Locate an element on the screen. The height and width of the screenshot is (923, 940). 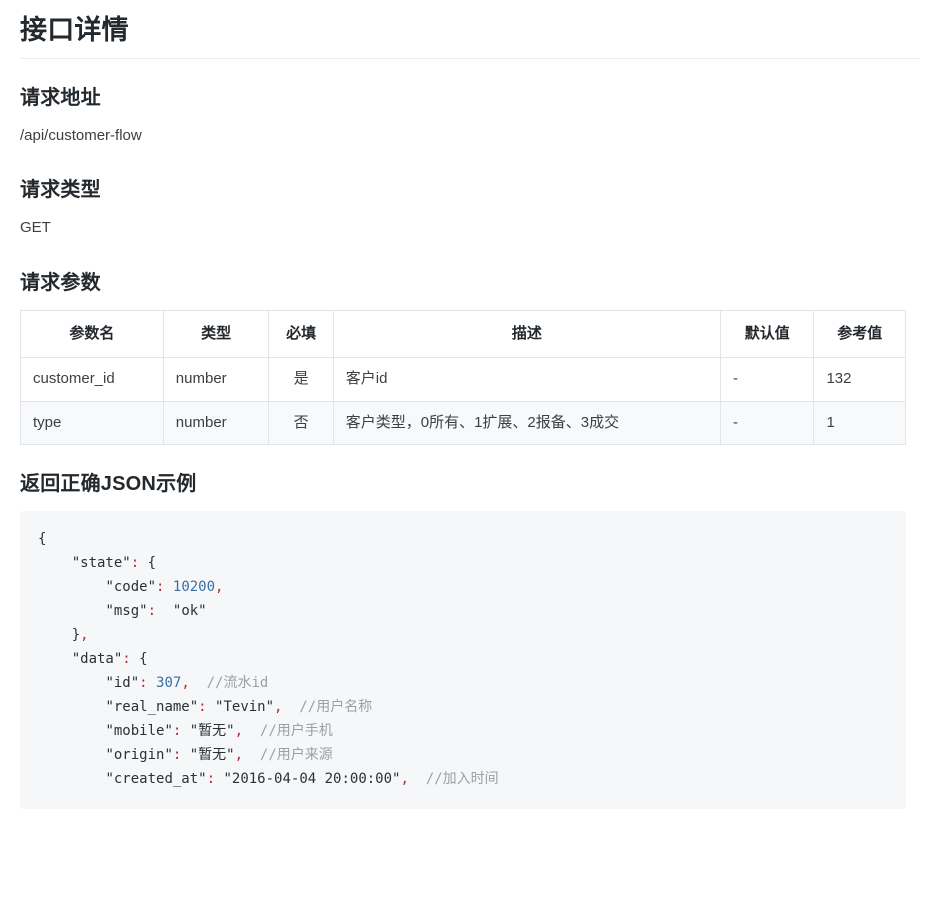
title-divider is located at coordinates (470, 58).